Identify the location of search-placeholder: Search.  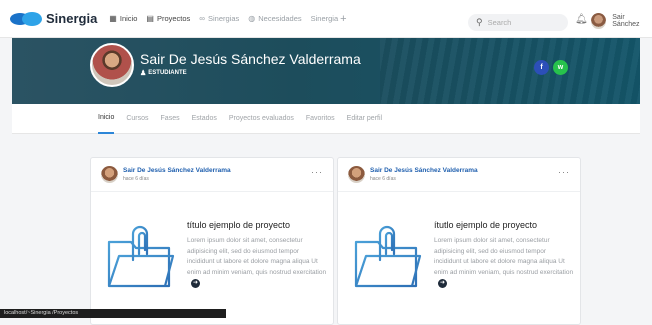
(499, 22).